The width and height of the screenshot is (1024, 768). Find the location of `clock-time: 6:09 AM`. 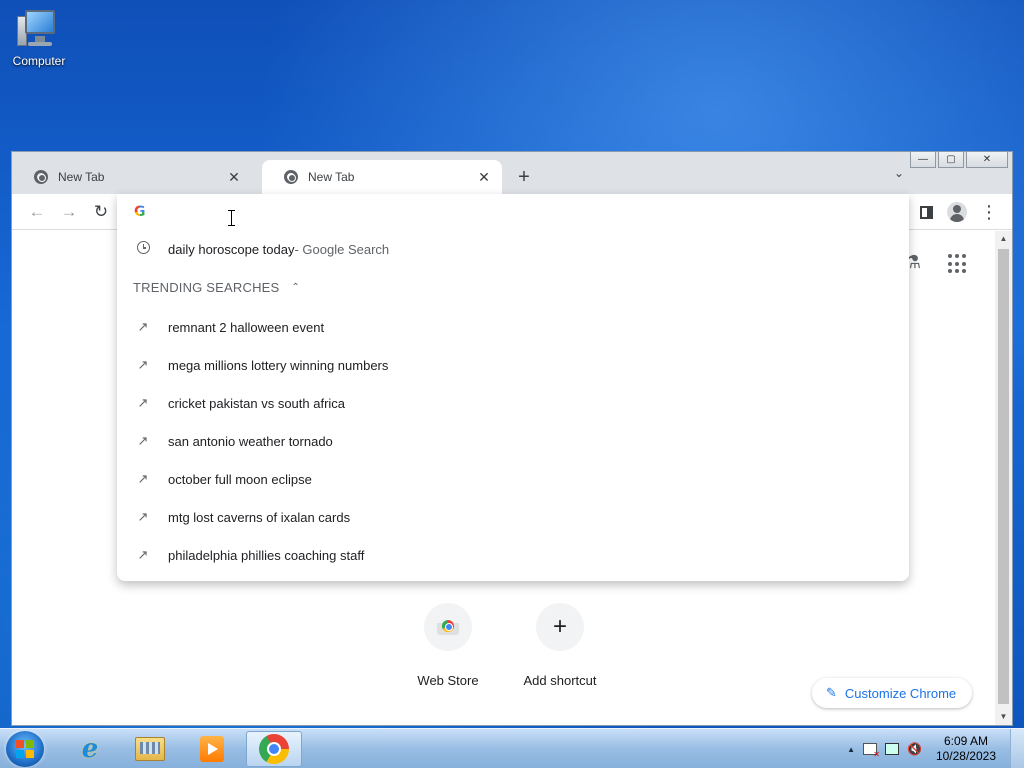

clock-time: 6:09 AM is located at coordinates (965, 741).